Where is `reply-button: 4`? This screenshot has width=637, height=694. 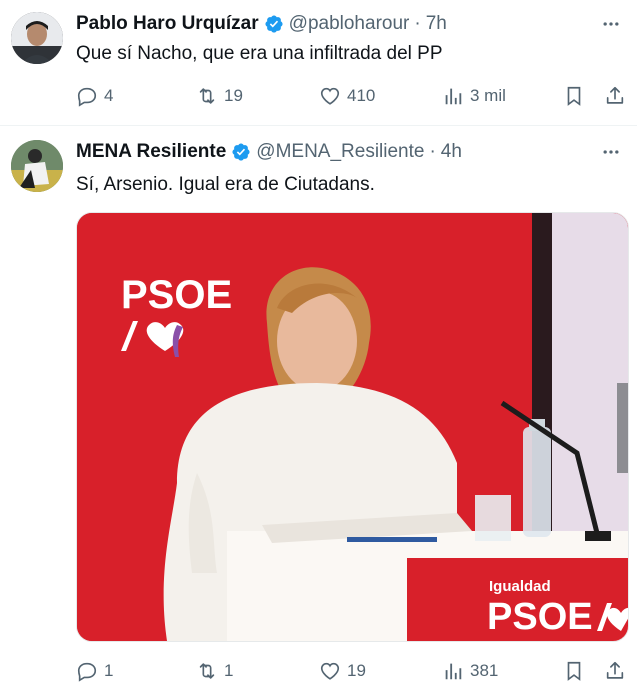 reply-button: 4 is located at coordinates (94, 96).